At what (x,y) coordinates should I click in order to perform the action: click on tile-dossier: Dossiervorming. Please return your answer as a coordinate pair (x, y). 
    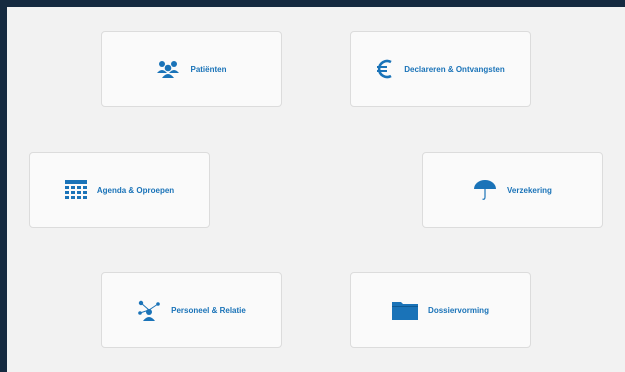
    Looking at the image, I should click on (440, 310).